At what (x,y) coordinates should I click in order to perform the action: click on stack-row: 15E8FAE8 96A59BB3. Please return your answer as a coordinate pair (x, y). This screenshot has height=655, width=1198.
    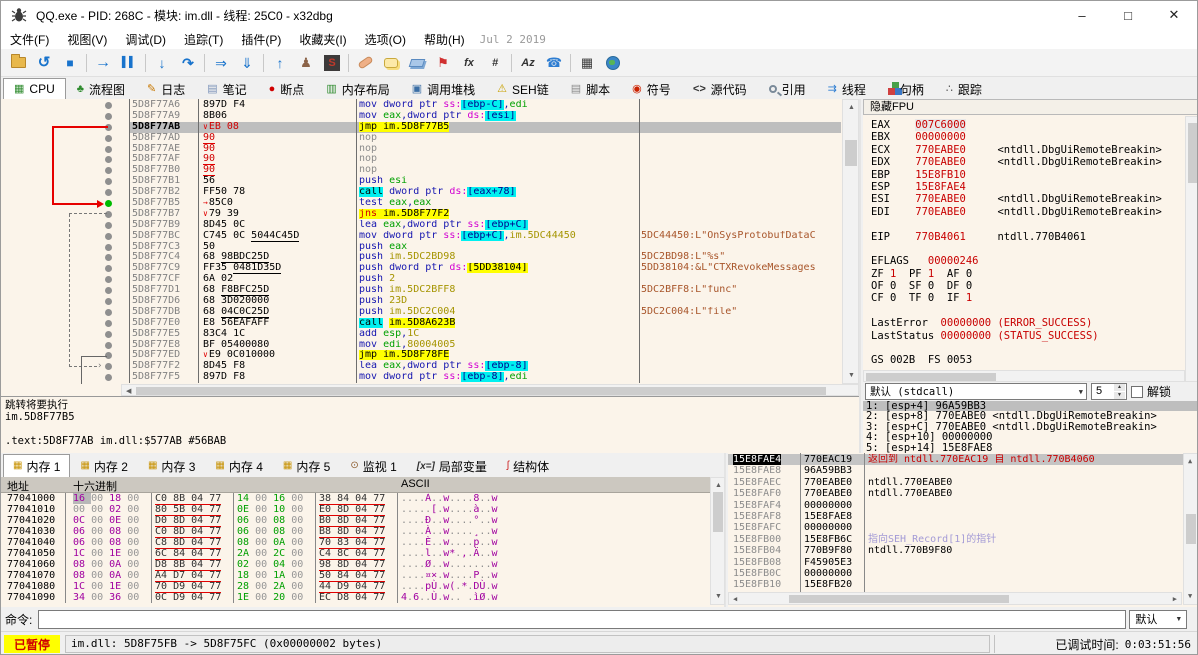
    Looking at the image, I should click on (955, 470).